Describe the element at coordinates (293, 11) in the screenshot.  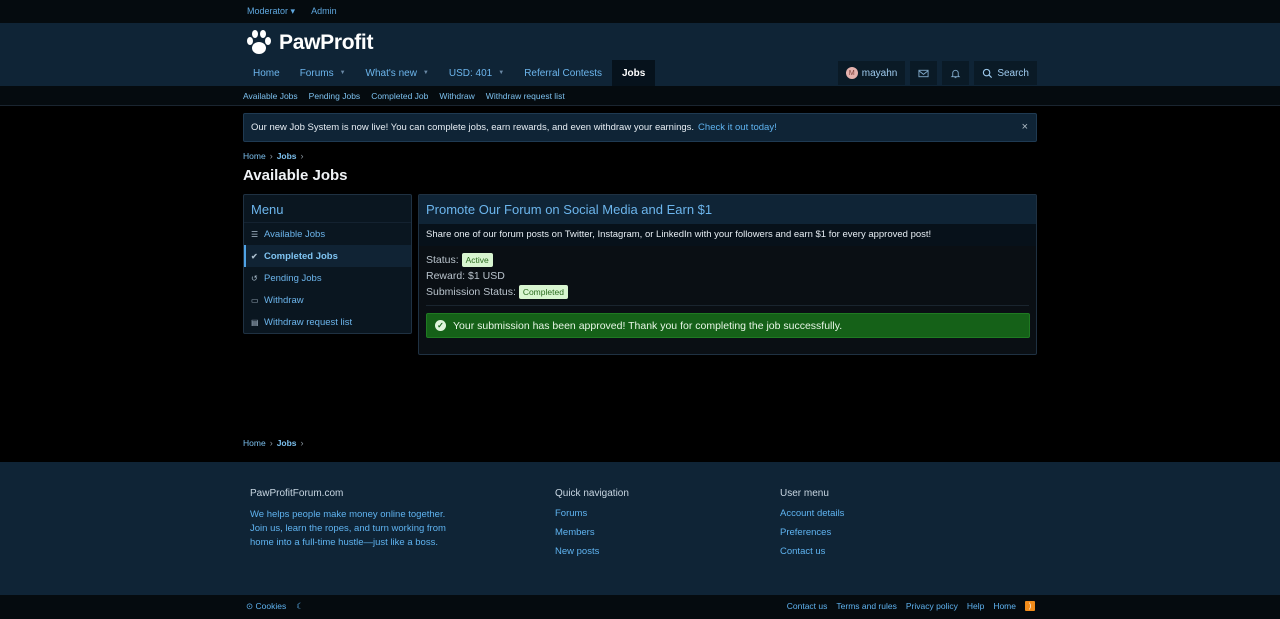
I see `chevron-down-icon: ▾` at that location.